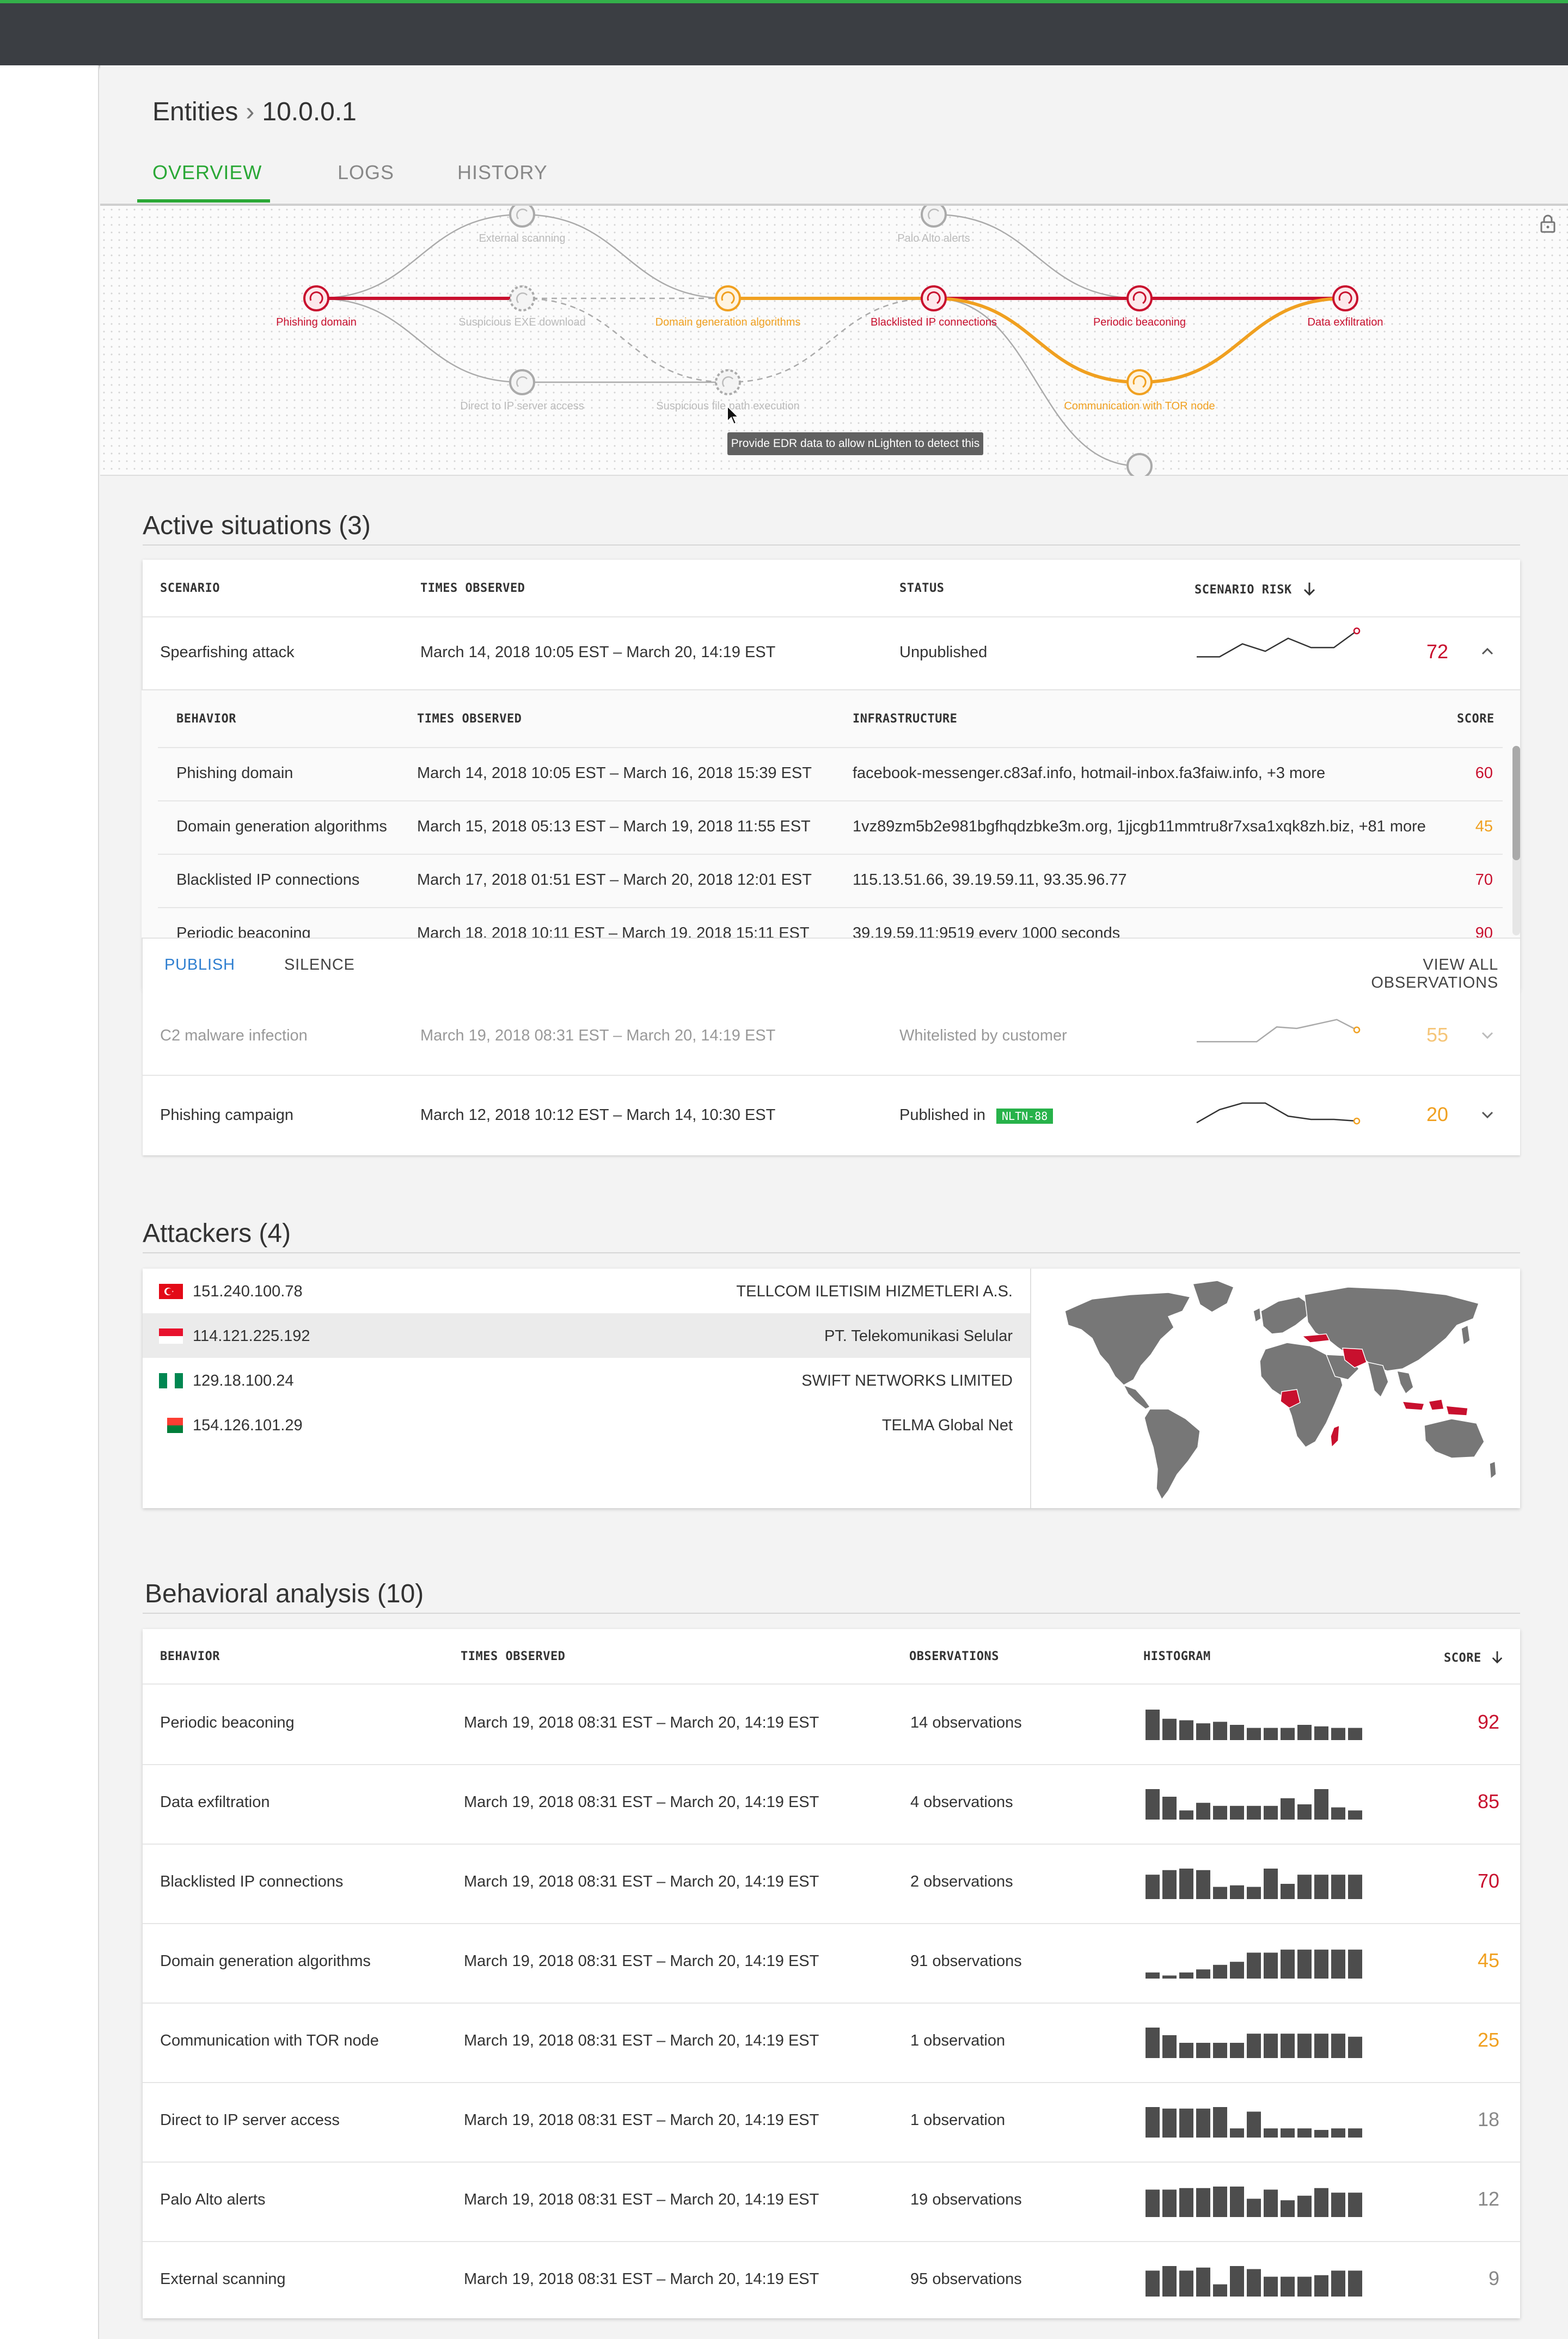 The height and width of the screenshot is (2339, 1568). Describe the element at coordinates (1497, 1657) in the screenshot. I see `sort-descending-icon` at that location.